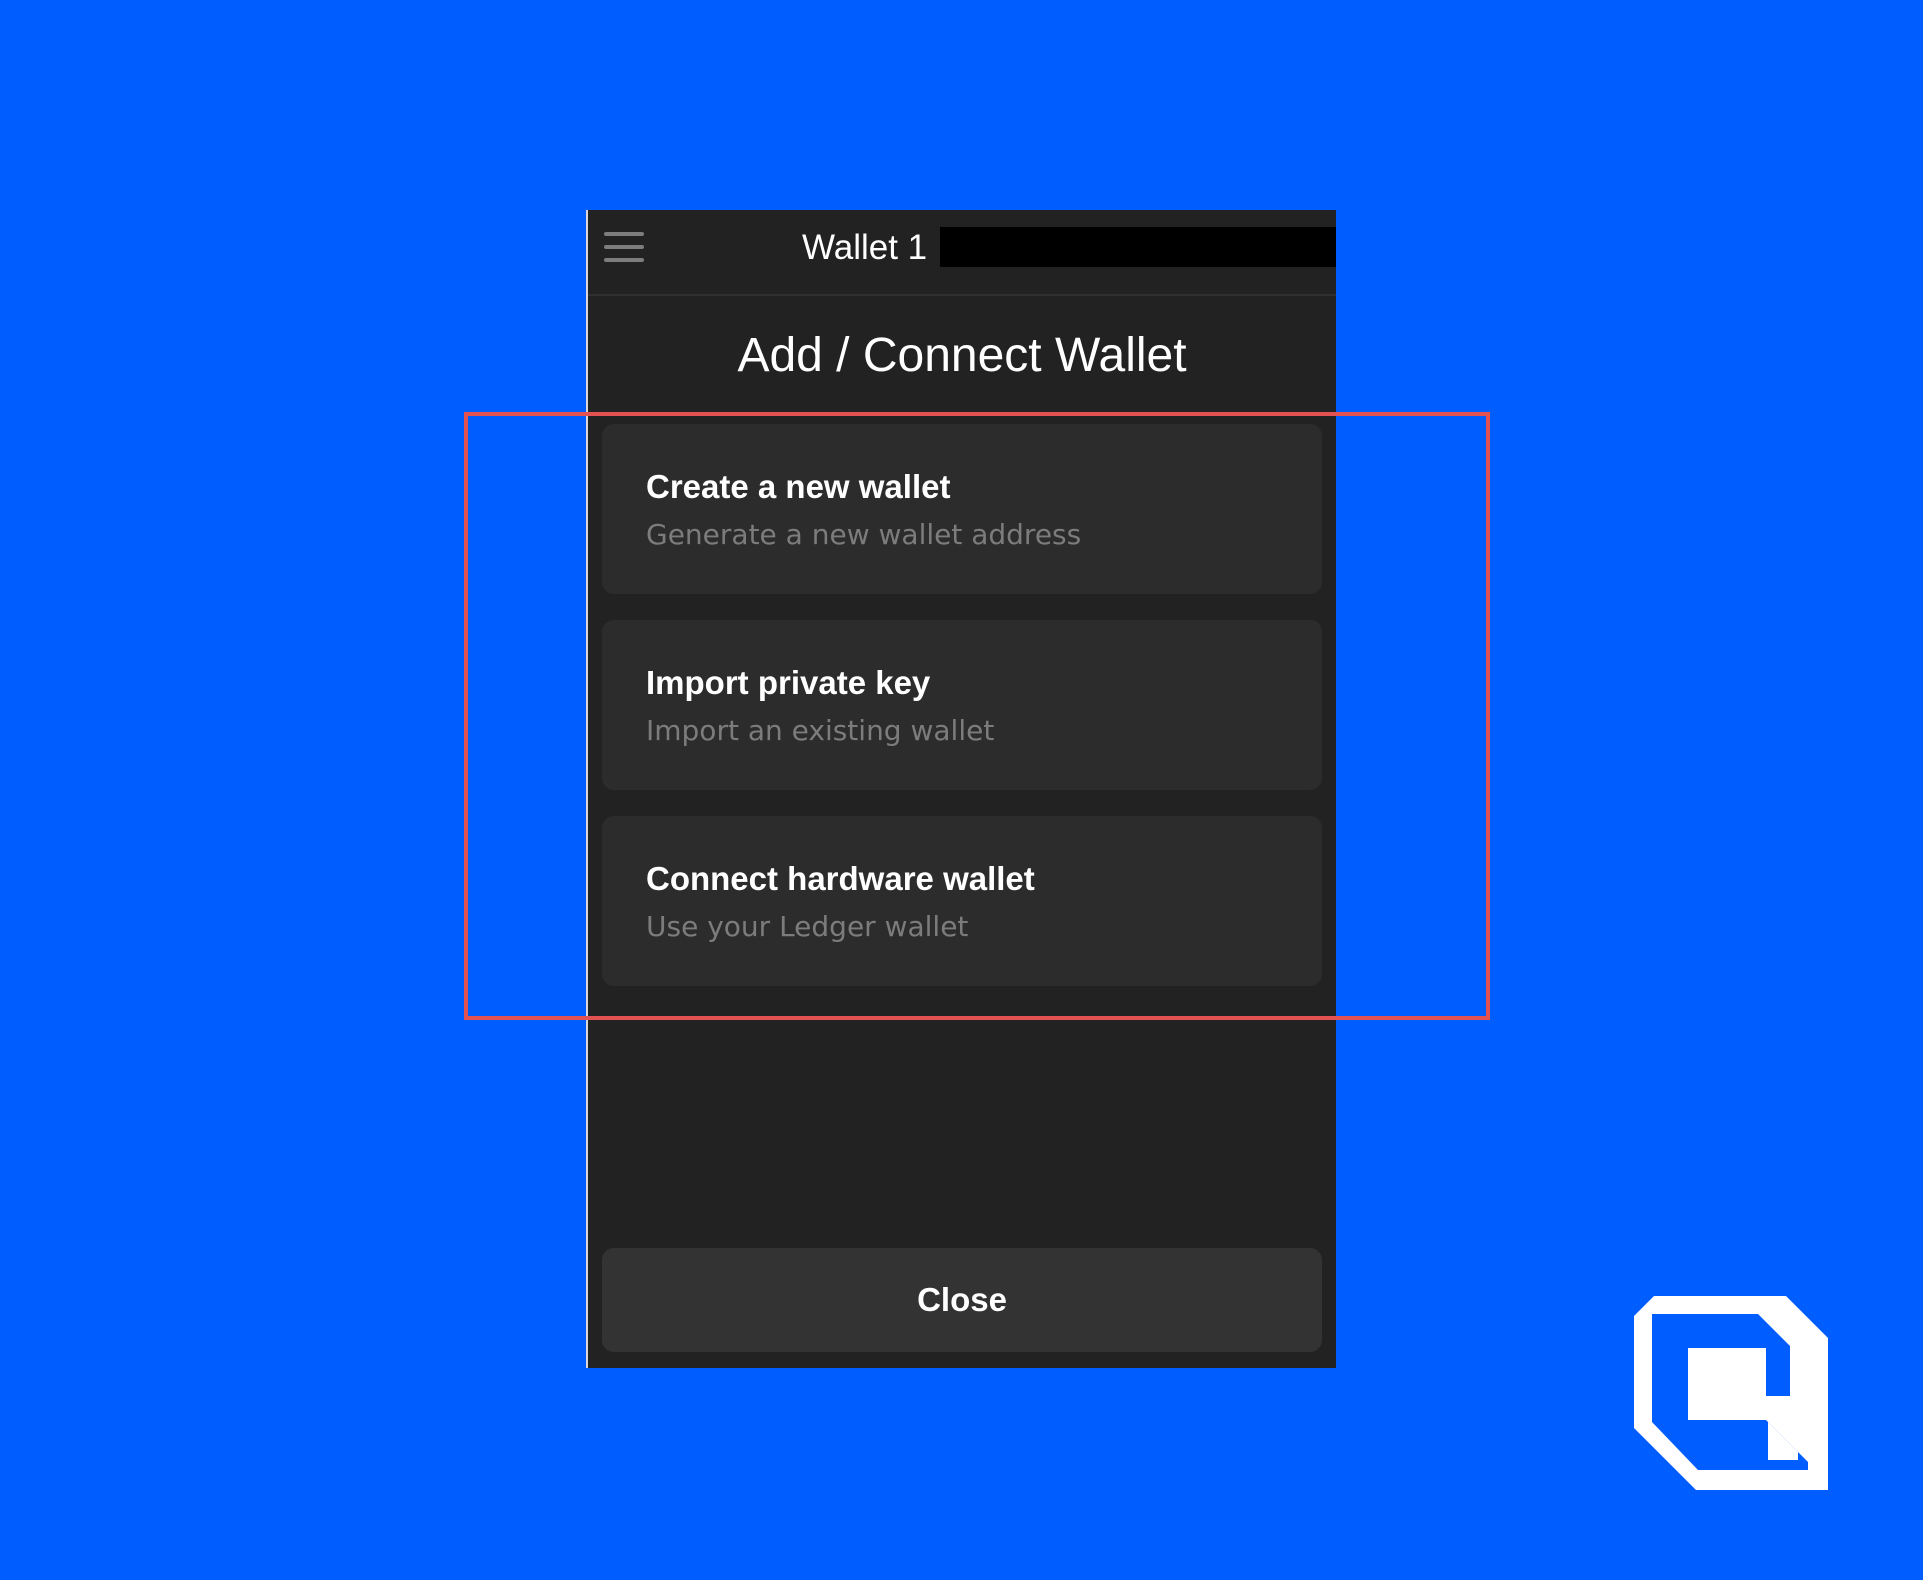 Image resolution: width=1923 pixels, height=1580 pixels. I want to click on close-button: Close, so click(962, 1300).